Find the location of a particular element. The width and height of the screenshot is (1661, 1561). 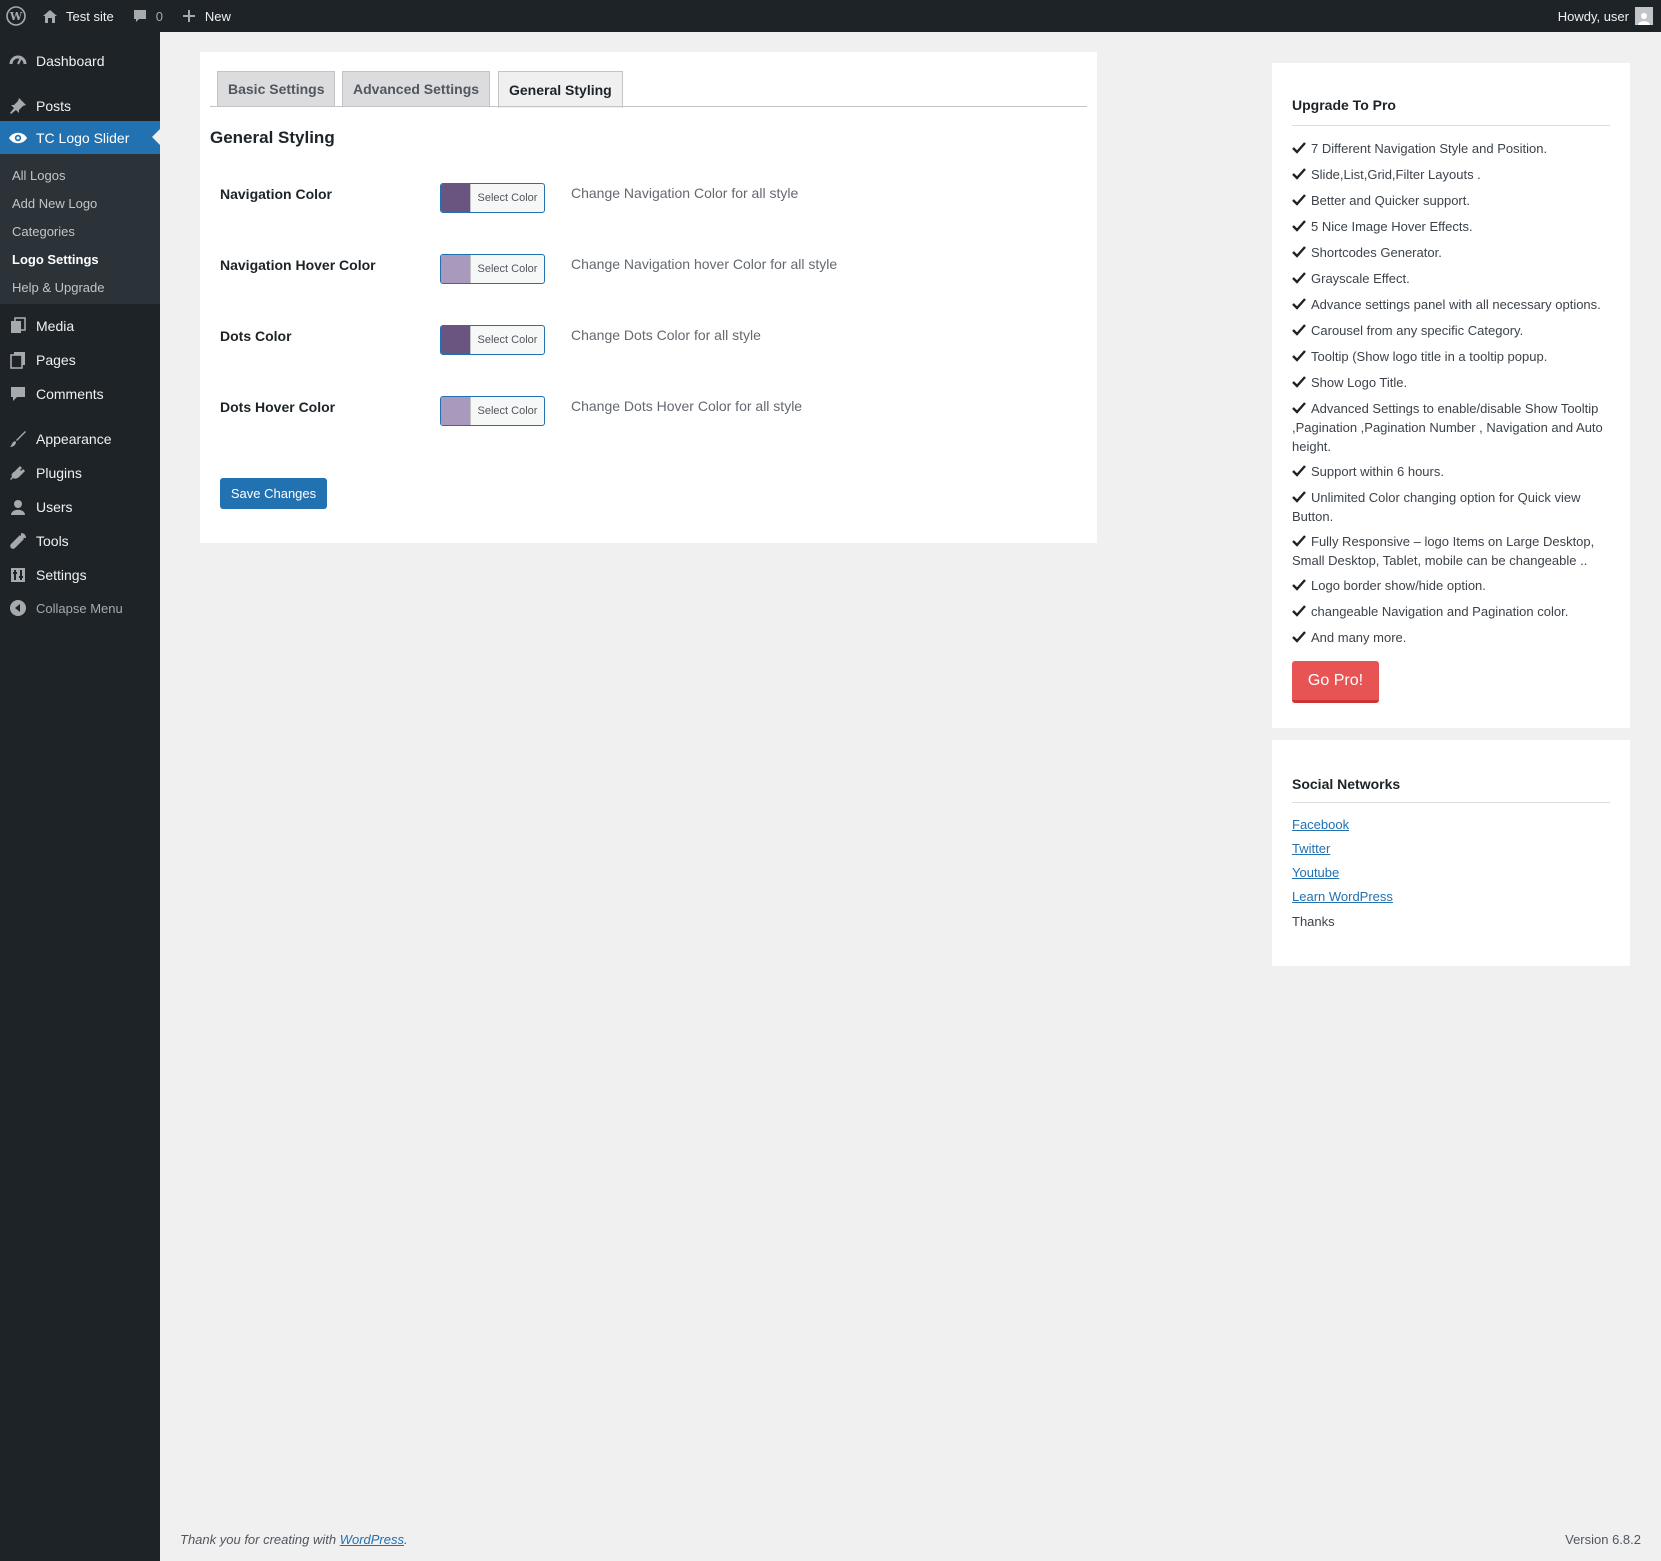

admin-bar: W Test site 0 New Howdy, user is located at coordinates (830, 16).